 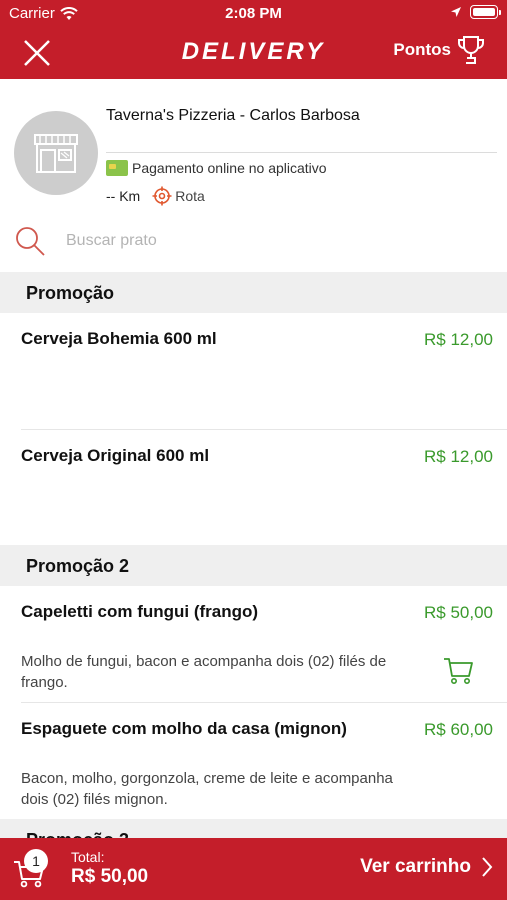 I want to click on route-label: Rota, so click(x=190, y=196).